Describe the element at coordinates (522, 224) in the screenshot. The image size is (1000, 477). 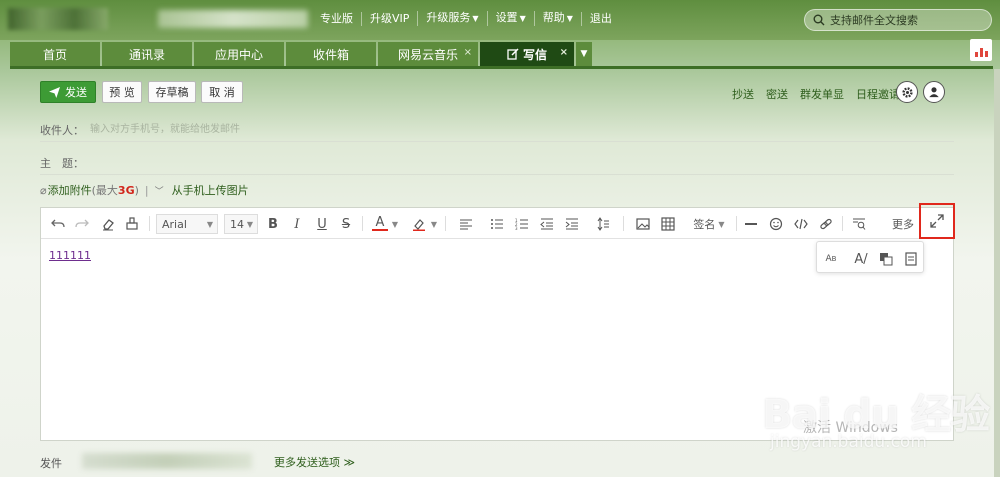
I see `numbered-list-icon: 123` at that location.